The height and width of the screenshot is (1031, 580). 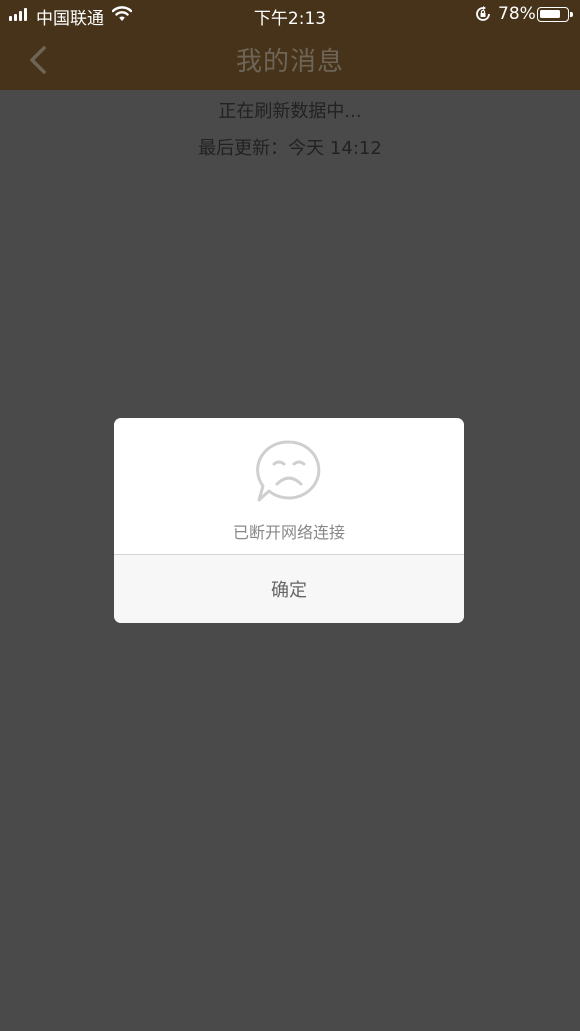 I want to click on nav-bar: 我的消息, so click(x=290, y=60).